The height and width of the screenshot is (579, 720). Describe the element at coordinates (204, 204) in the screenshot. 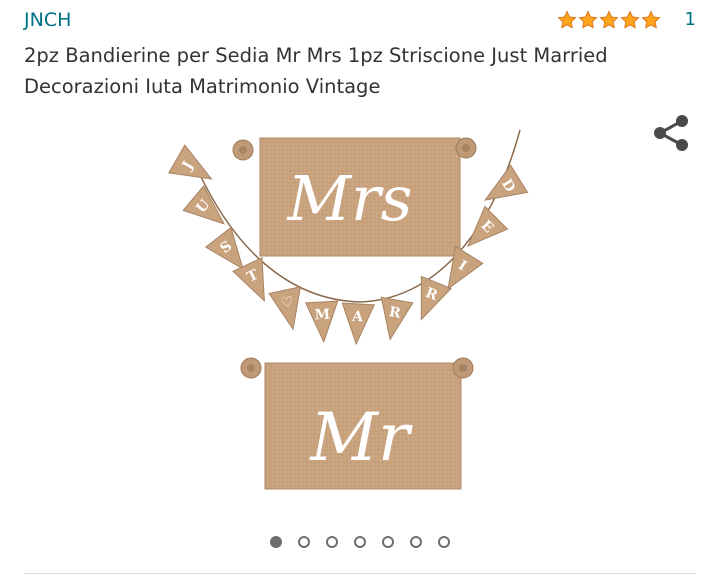

I see `banner-pennant: U` at that location.